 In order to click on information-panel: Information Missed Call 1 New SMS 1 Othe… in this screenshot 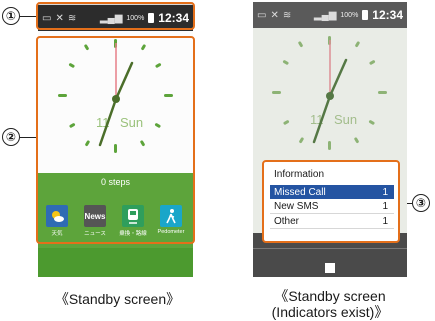, I will do `click(331, 201)`.